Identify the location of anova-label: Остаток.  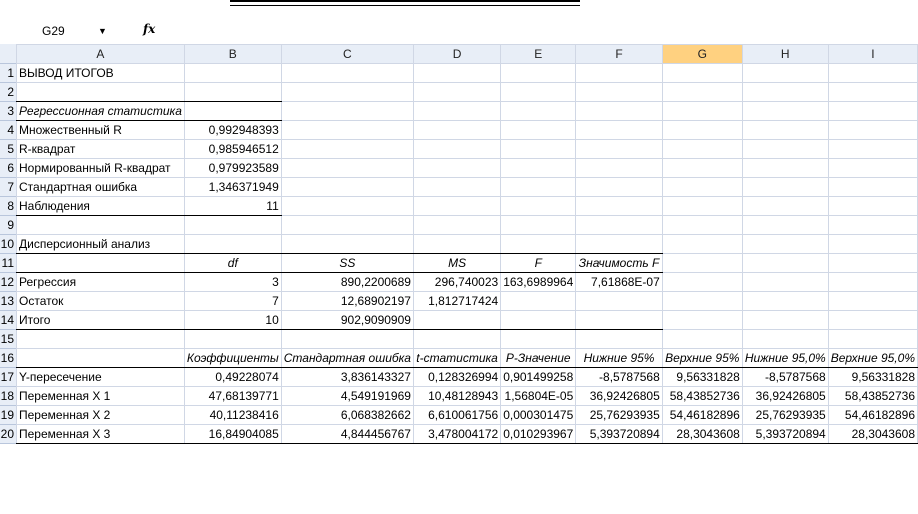
(100, 301).